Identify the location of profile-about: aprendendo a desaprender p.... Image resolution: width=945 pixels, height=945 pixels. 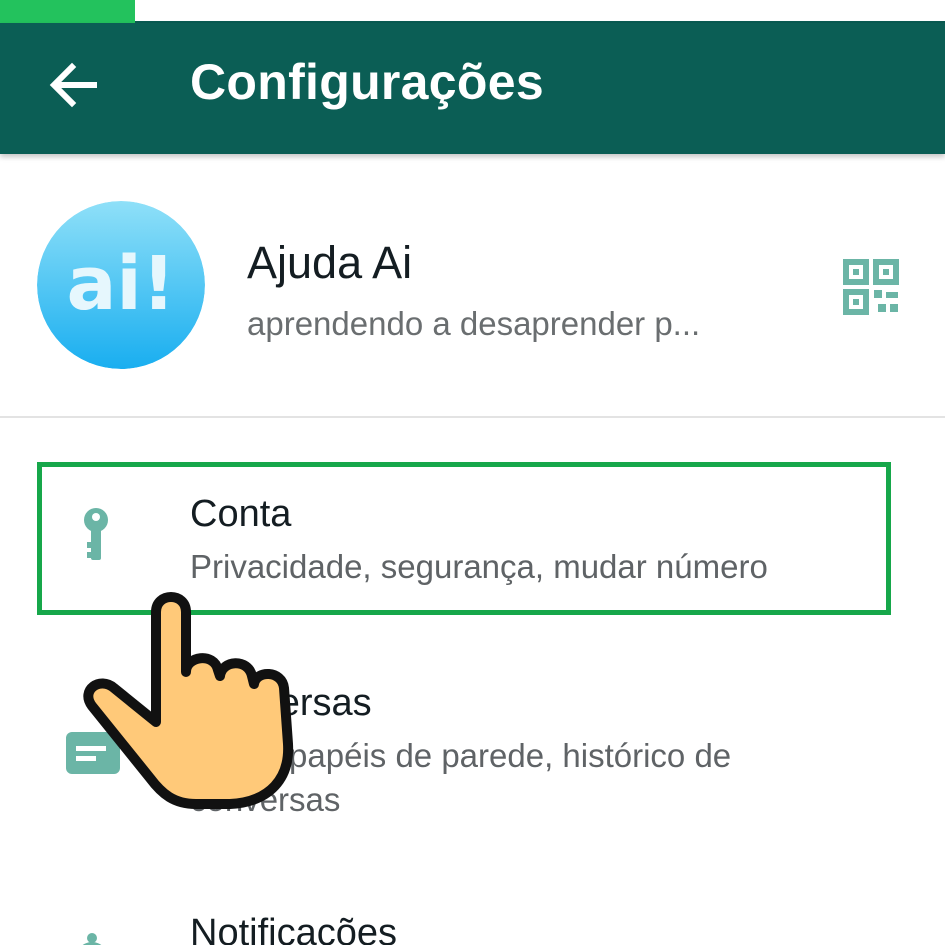
(474, 323).